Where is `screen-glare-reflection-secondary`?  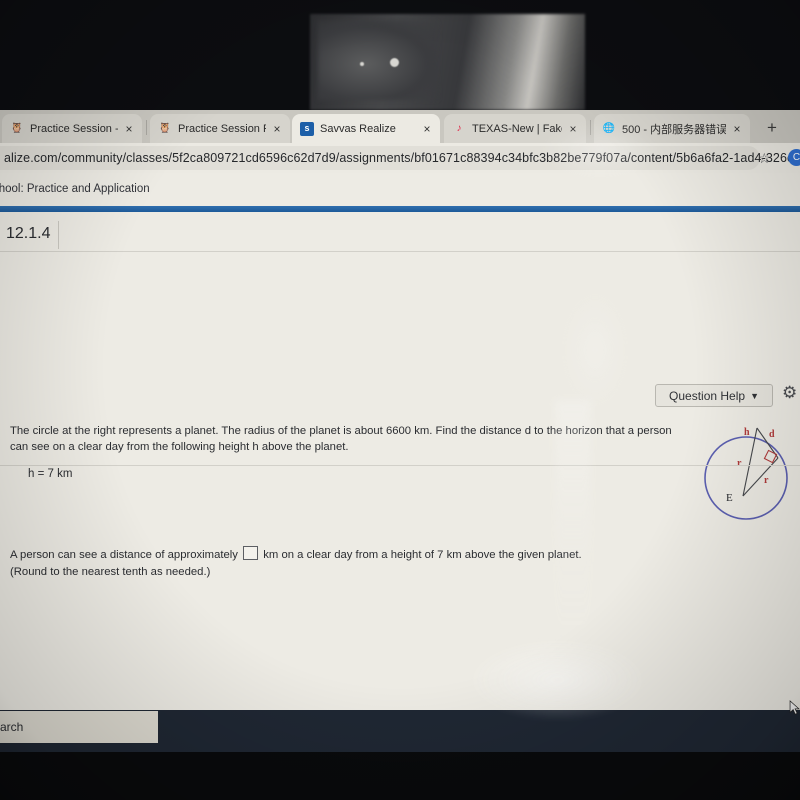
screen-glare-reflection-secondary is located at coordinates (378, 60).